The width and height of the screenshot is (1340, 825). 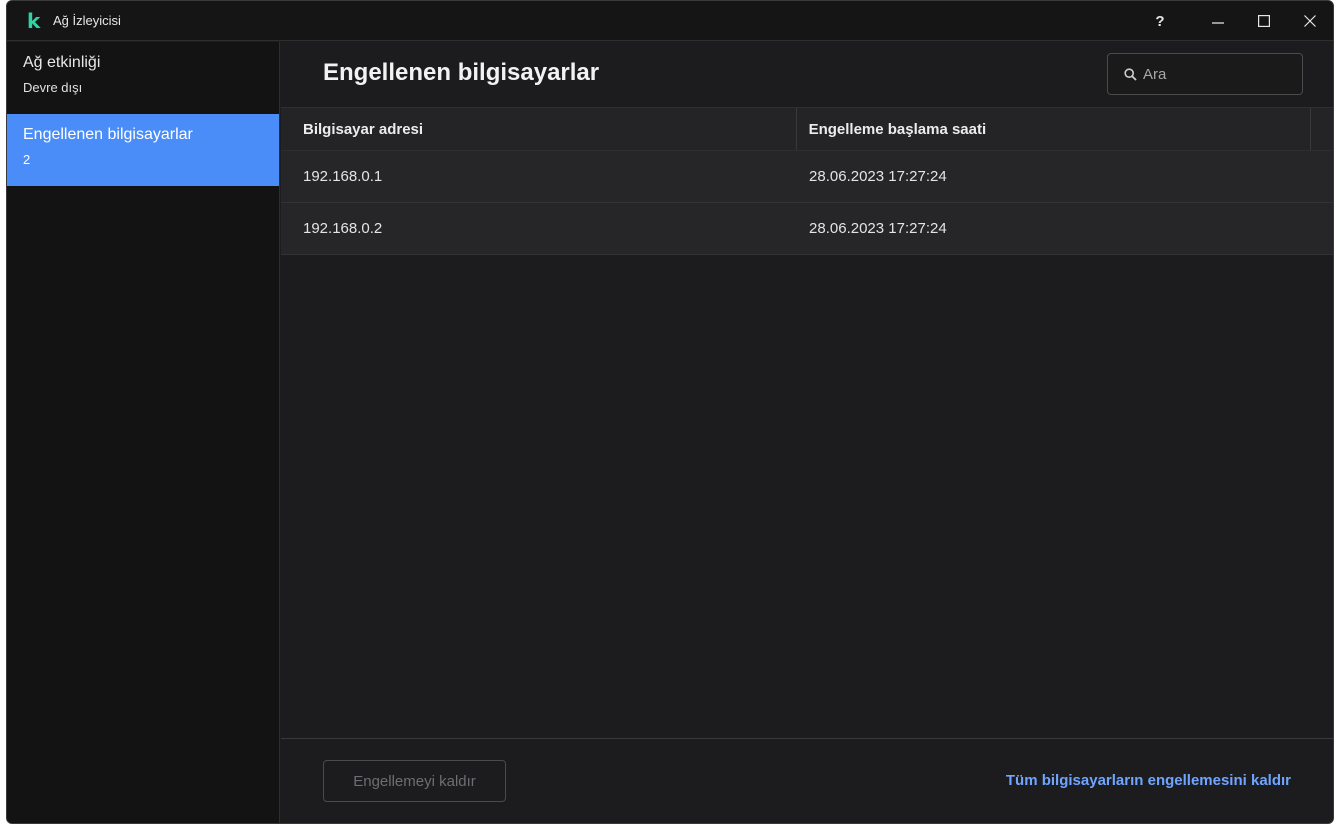 What do you see at coordinates (343, 228) in the screenshot?
I see `cell-address: 192.168.0.2` at bounding box center [343, 228].